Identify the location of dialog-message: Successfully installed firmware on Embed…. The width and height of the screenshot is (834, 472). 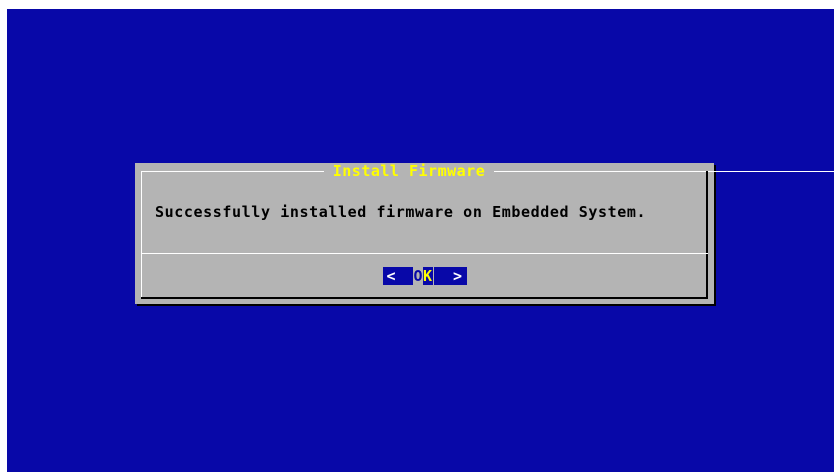
(401, 212).